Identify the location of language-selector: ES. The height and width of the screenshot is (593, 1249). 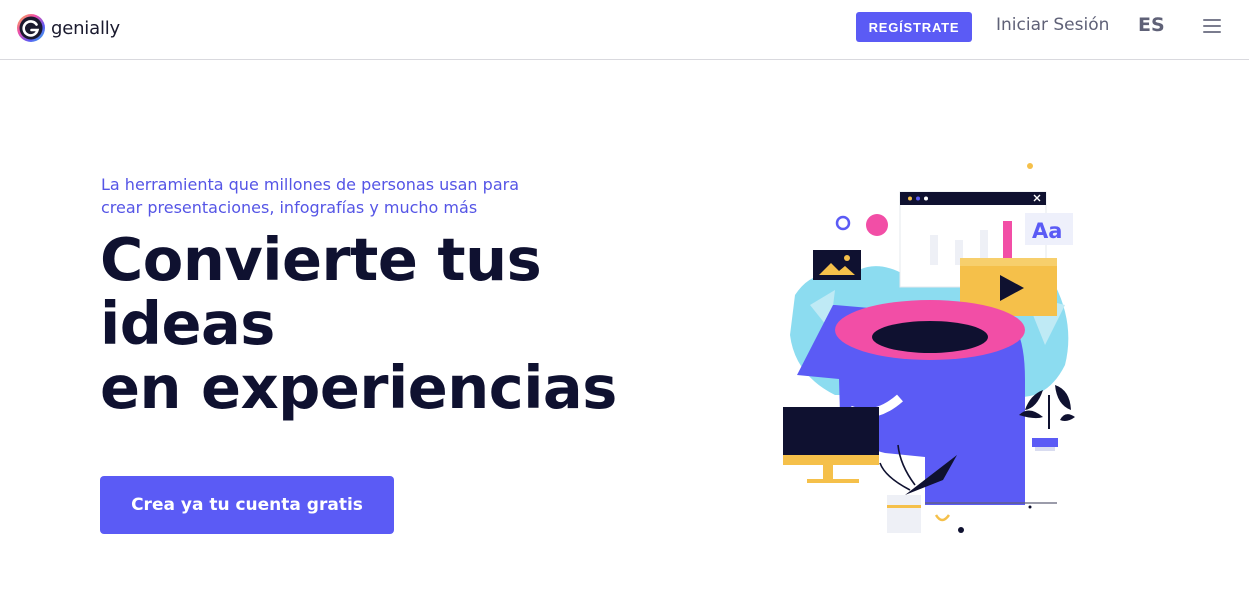
(1151, 25).